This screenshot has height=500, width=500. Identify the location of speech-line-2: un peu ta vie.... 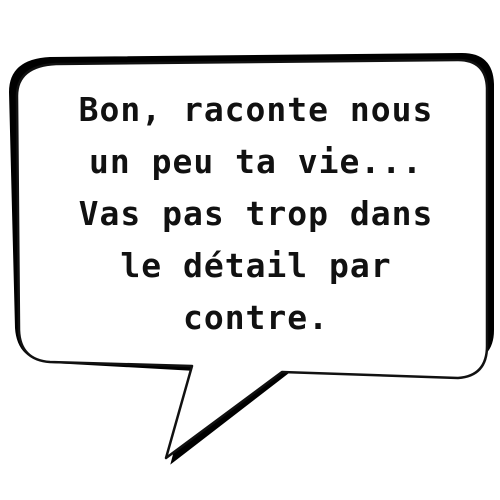
(256, 161).